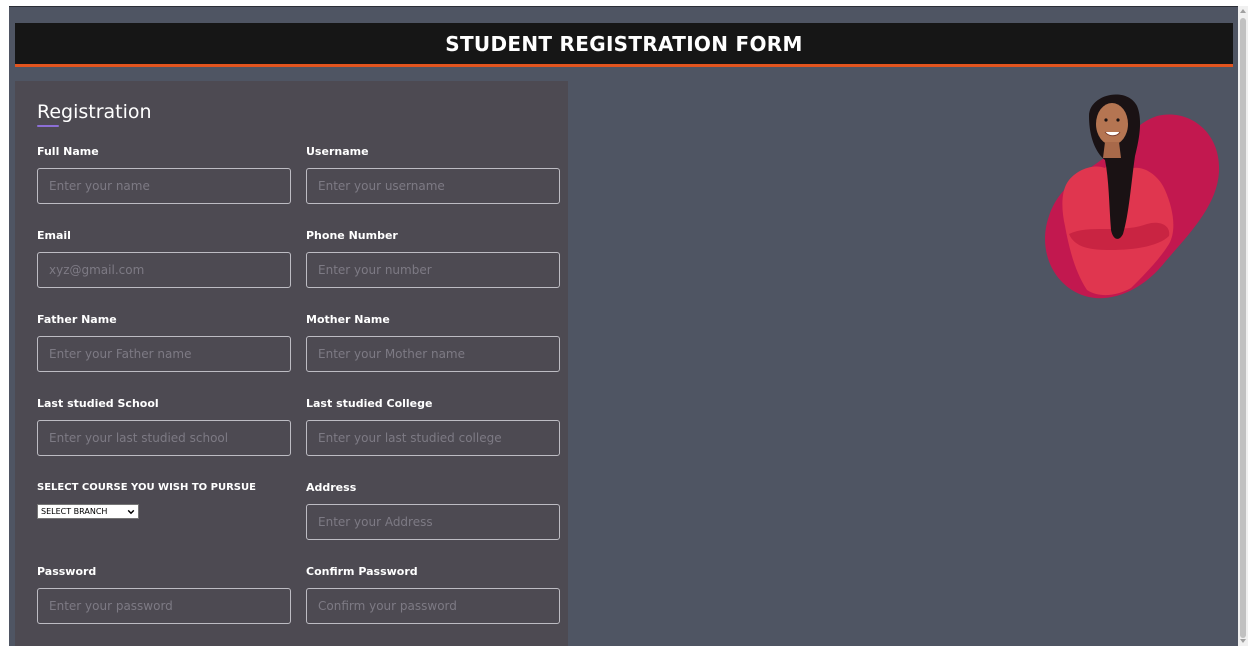 The width and height of the screenshot is (1248, 646). I want to click on branch-select: SELECT BRANCH, so click(88, 511).